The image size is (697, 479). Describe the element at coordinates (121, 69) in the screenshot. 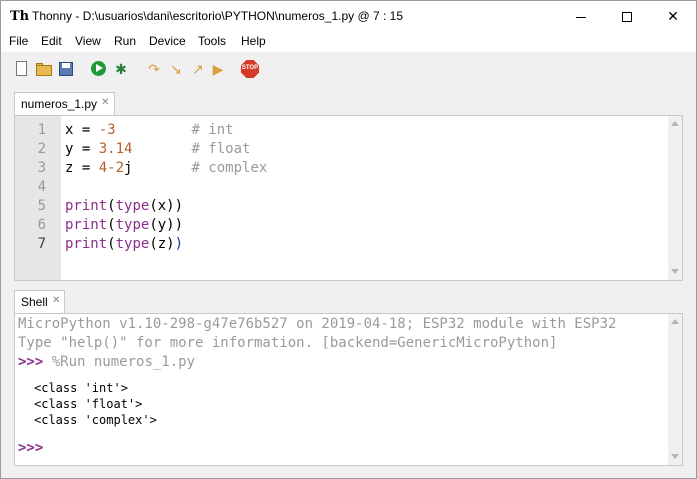

I see `debug-icon: ✱` at that location.